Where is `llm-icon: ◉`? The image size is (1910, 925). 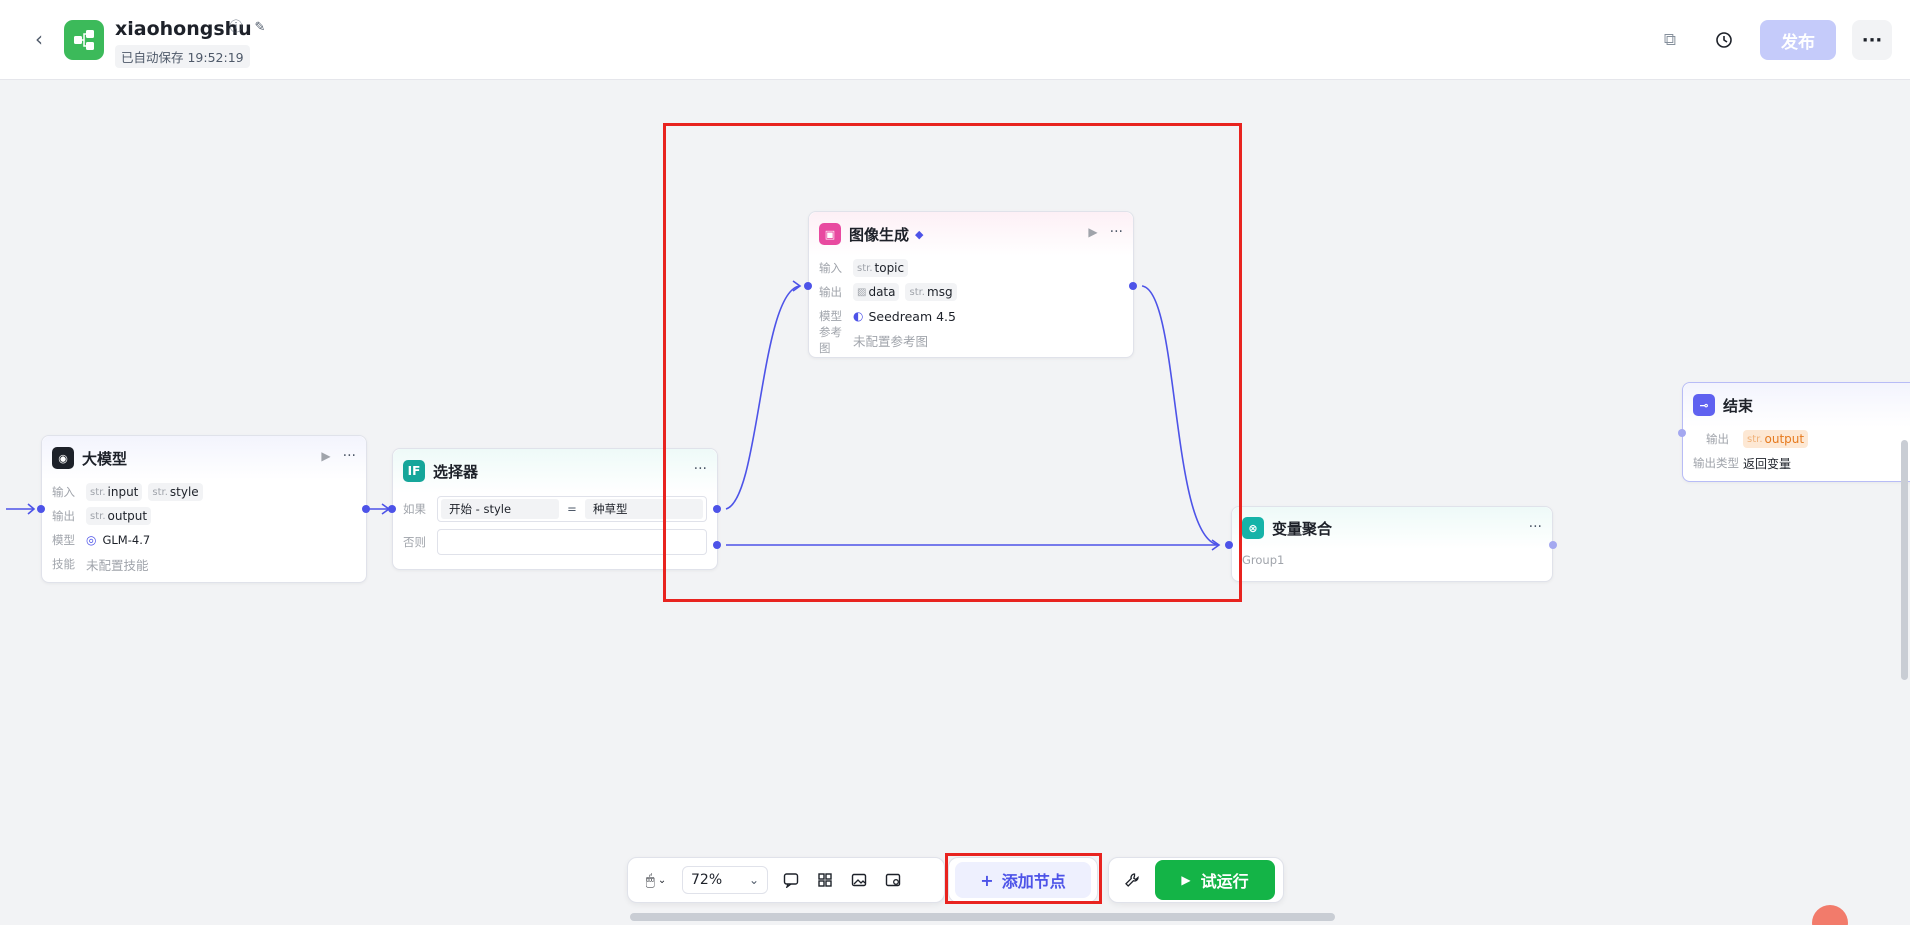
llm-icon: ◉ is located at coordinates (63, 458).